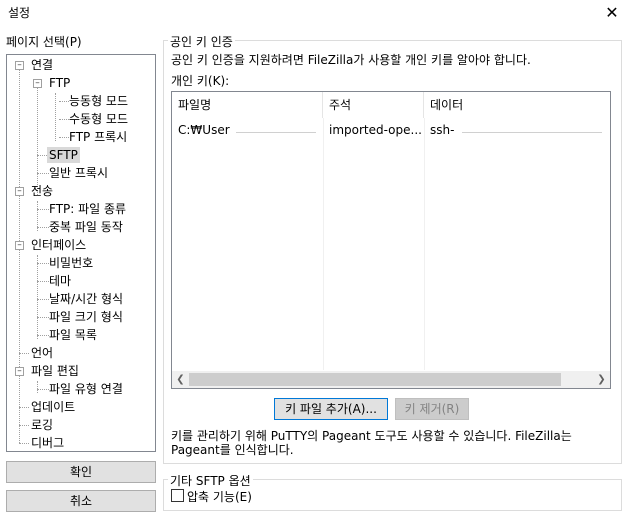 Image resolution: width=628 pixels, height=520 pixels. I want to click on tree-item-date-time: 날짜/시간 형식, so click(86, 299).